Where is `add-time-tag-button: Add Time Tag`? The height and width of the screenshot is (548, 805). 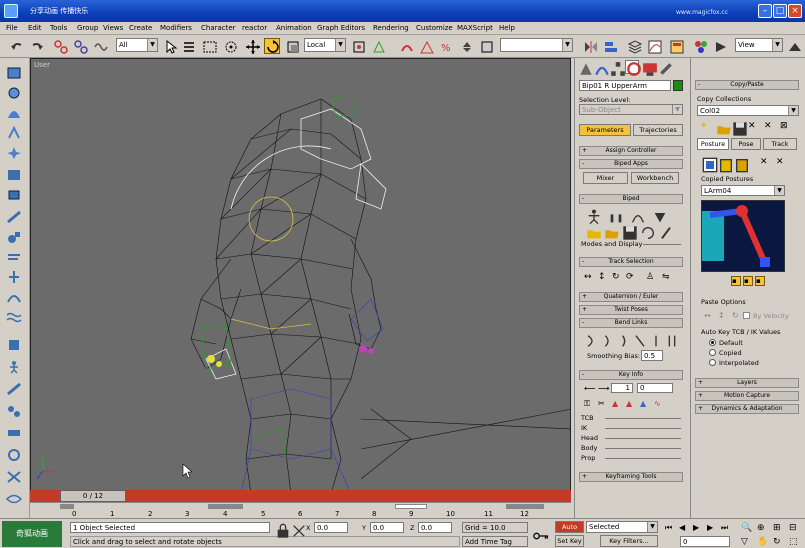 add-time-tag-button: Add Time Tag is located at coordinates (495, 541).